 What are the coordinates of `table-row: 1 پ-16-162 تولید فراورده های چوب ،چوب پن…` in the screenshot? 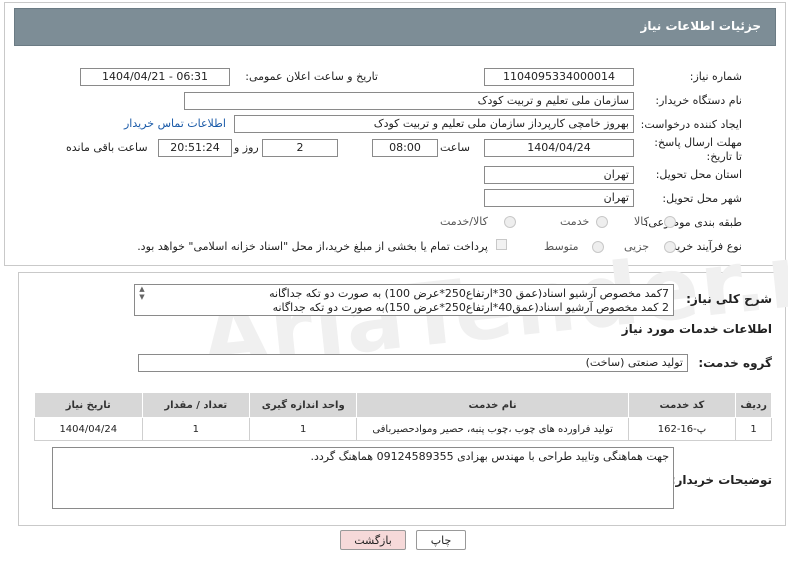 It's located at (403, 429).